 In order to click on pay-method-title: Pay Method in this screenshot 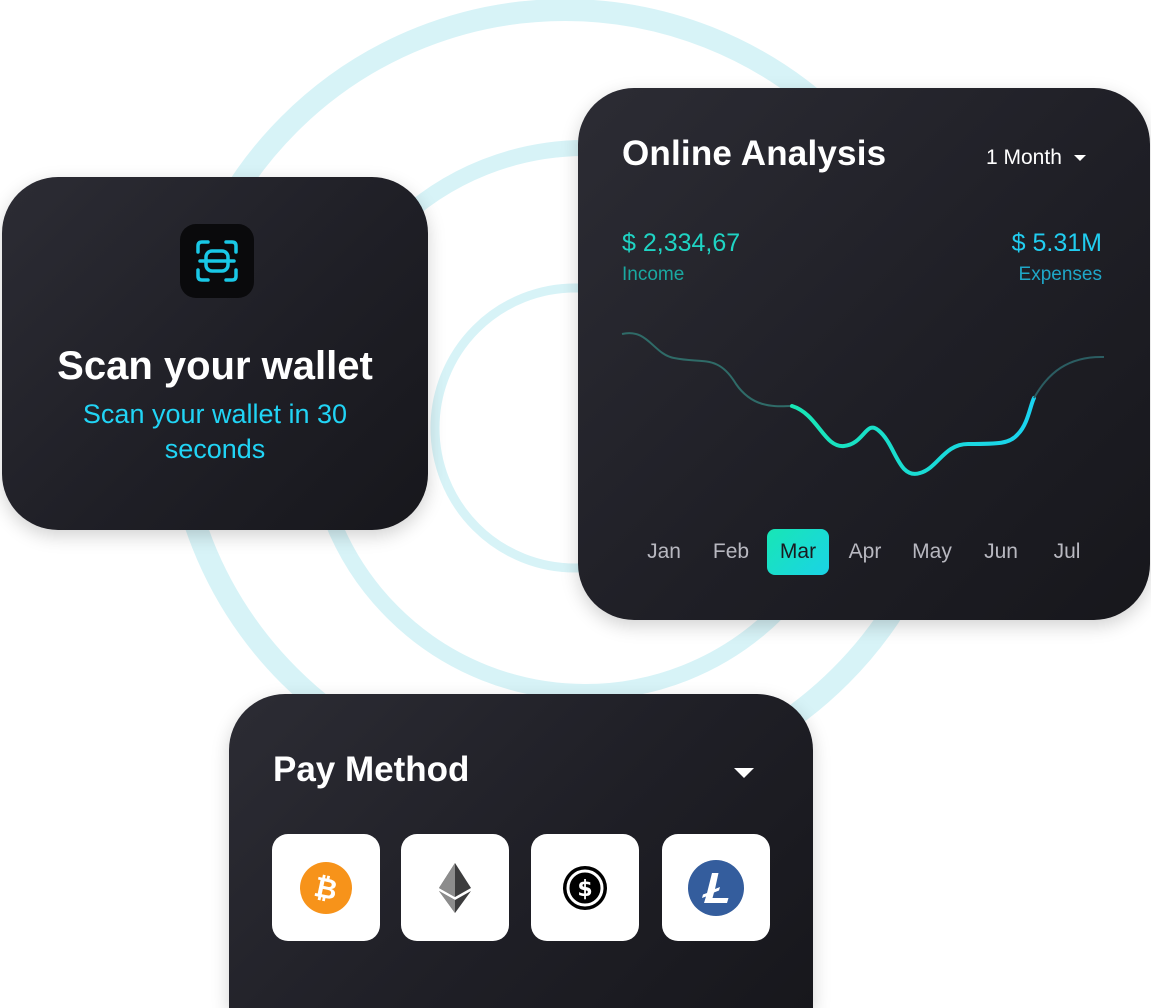, I will do `click(371, 769)`.